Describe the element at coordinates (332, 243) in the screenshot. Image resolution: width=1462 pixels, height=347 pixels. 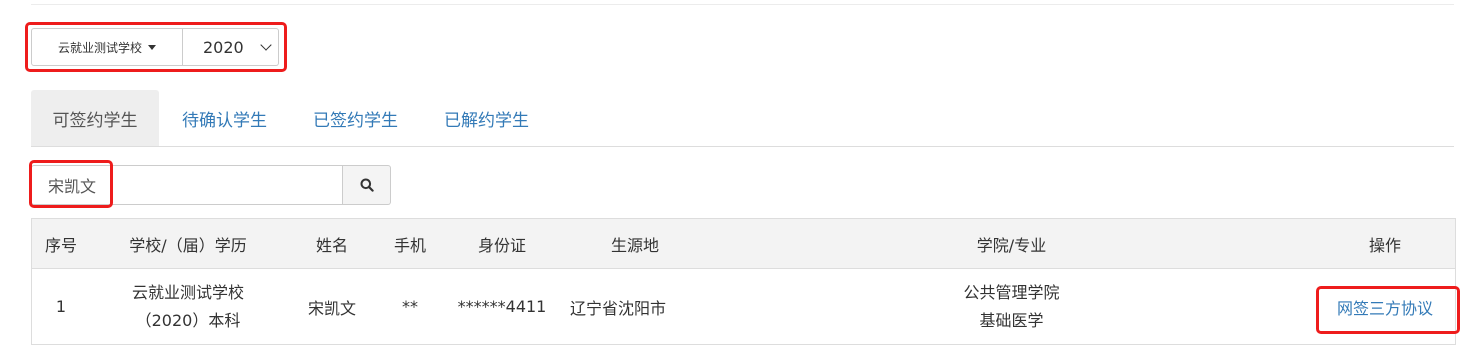
I see `col-header-name: 姓名` at that location.